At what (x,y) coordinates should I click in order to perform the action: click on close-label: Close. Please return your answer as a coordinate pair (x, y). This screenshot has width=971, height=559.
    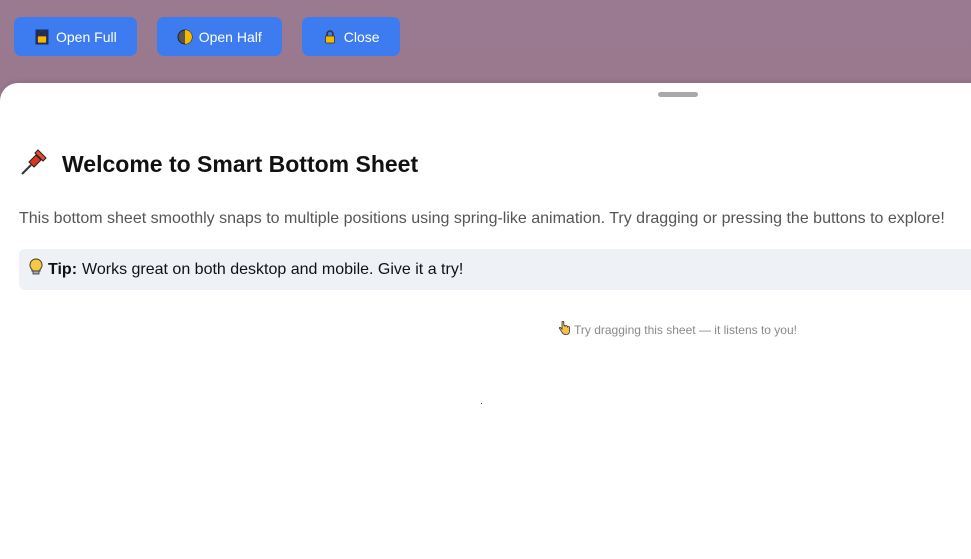
    Looking at the image, I should click on (361, 36).